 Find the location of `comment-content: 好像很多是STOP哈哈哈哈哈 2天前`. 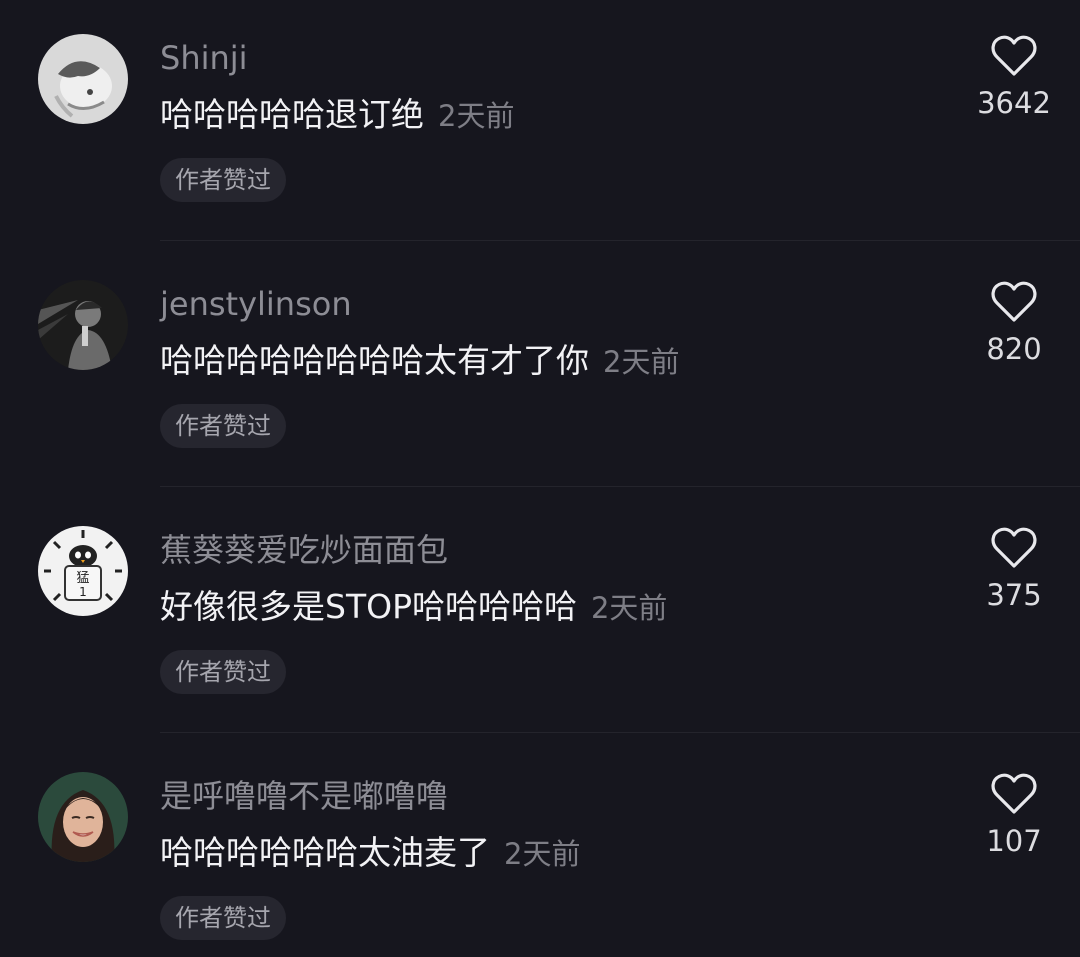

comment-content: 好像很多是STOP哈哈哈哈哈 2天前 is located at coordinates (413, 607).